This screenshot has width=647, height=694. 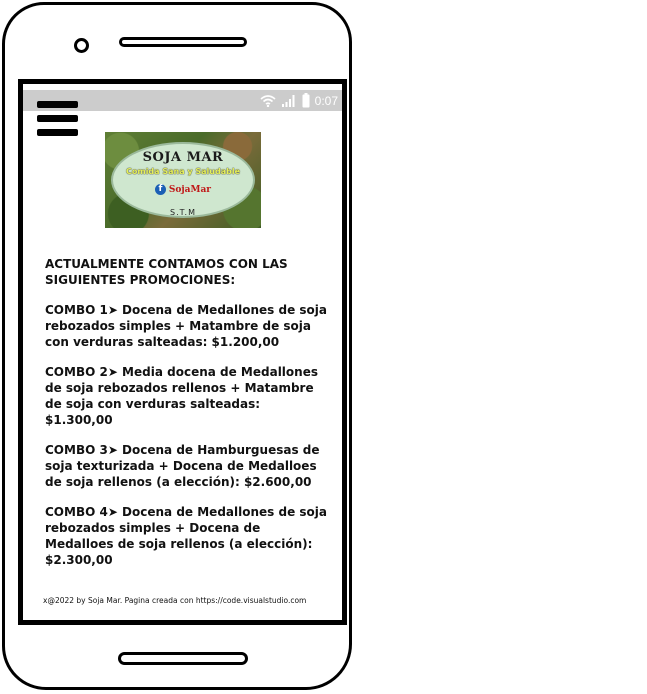 I want to click on logo-social-handle: SojaMar, so click(x=190, y=189).